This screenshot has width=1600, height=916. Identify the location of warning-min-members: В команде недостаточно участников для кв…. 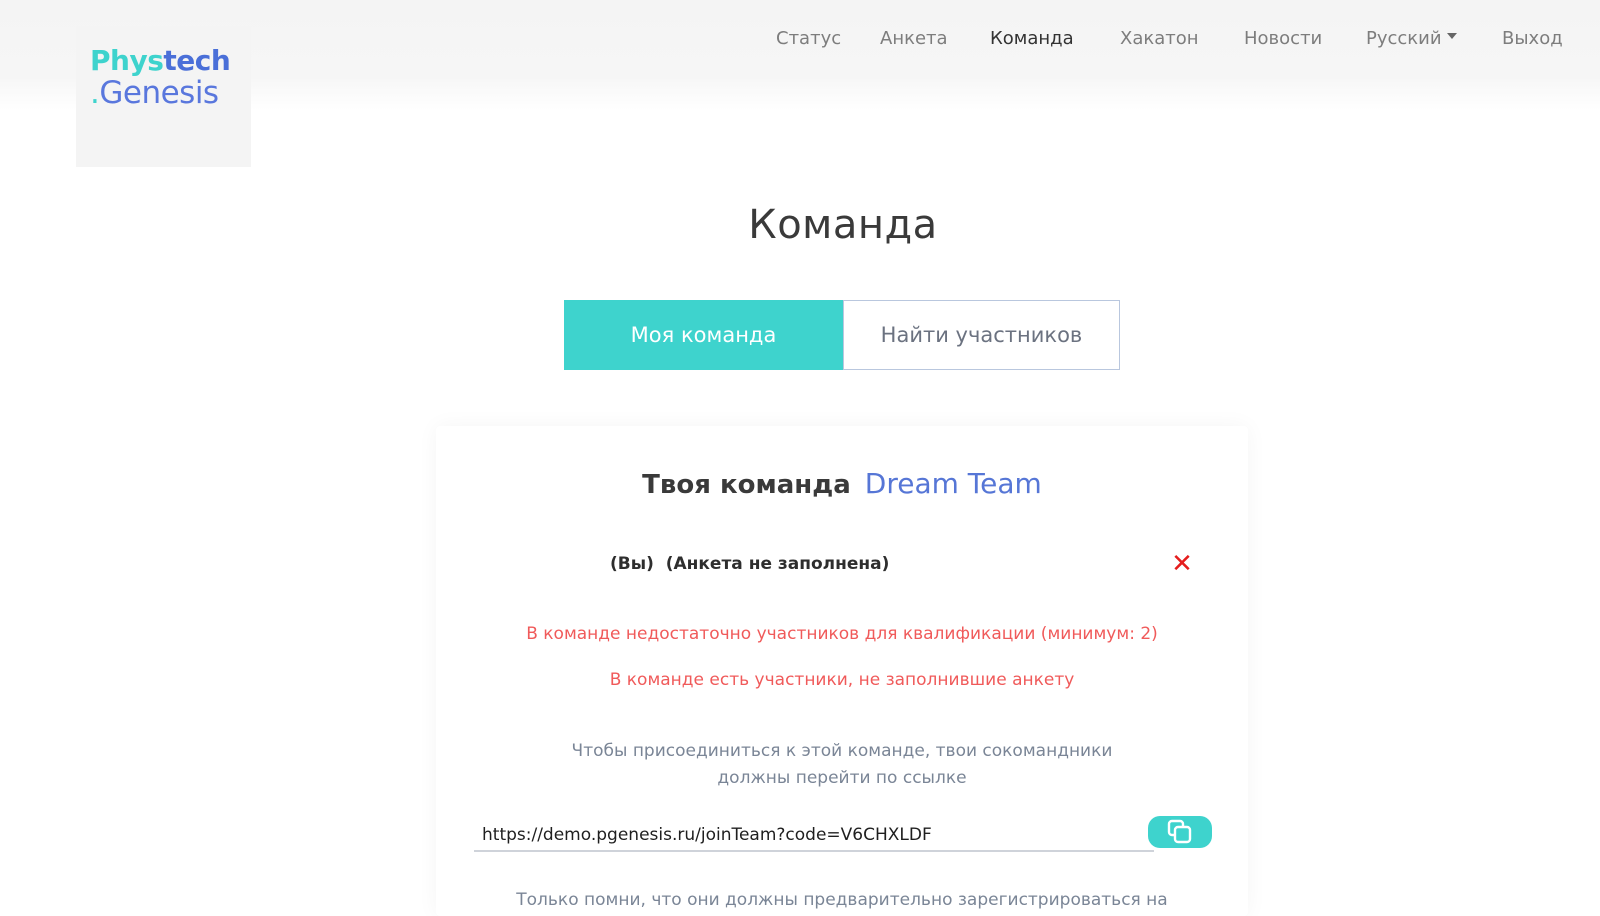
(842, 634).